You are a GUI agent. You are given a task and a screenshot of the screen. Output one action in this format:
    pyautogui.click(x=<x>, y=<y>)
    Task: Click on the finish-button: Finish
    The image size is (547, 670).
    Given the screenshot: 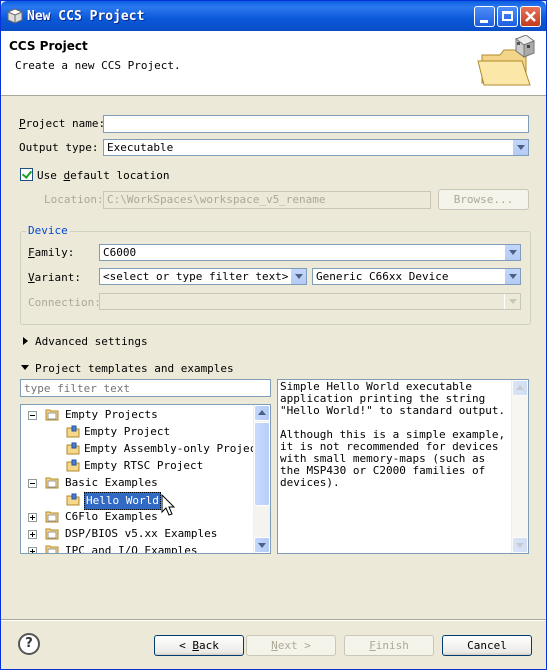 What is the action you would take?
    pyautogui.click(x=389, y=645)
    